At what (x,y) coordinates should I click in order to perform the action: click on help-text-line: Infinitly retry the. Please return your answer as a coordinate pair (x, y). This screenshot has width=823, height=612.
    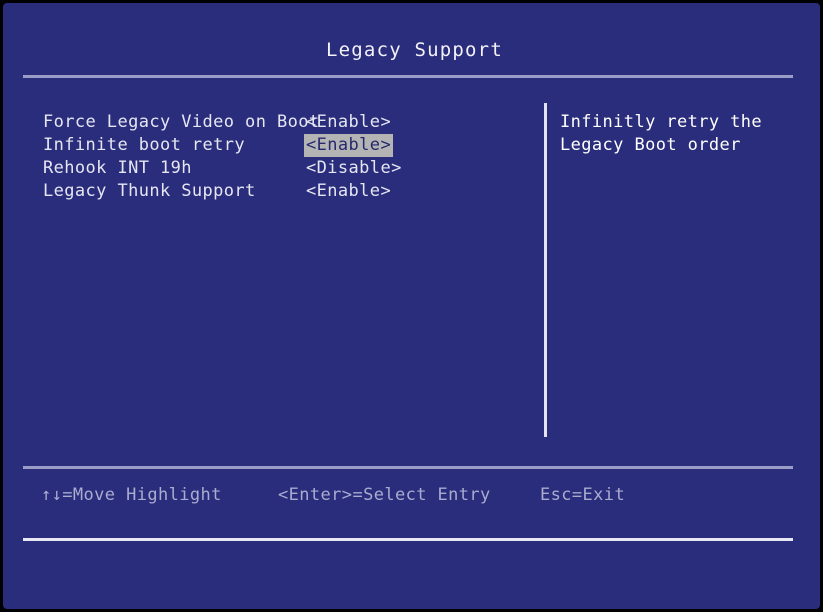
    Looking at the image, I should click on (661, 122).